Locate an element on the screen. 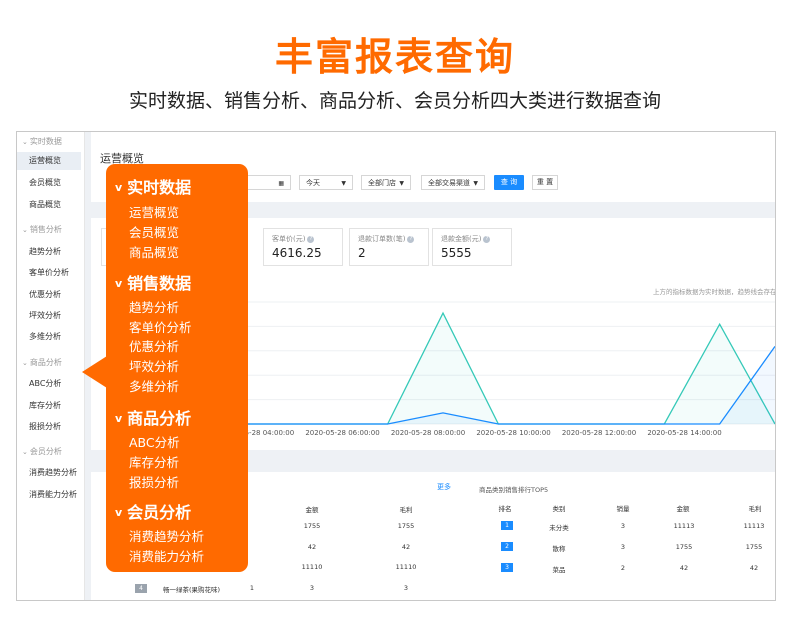  metric-card-refund-amount: 退款金额(元)? 5555 is located at coordinates (472, 247).